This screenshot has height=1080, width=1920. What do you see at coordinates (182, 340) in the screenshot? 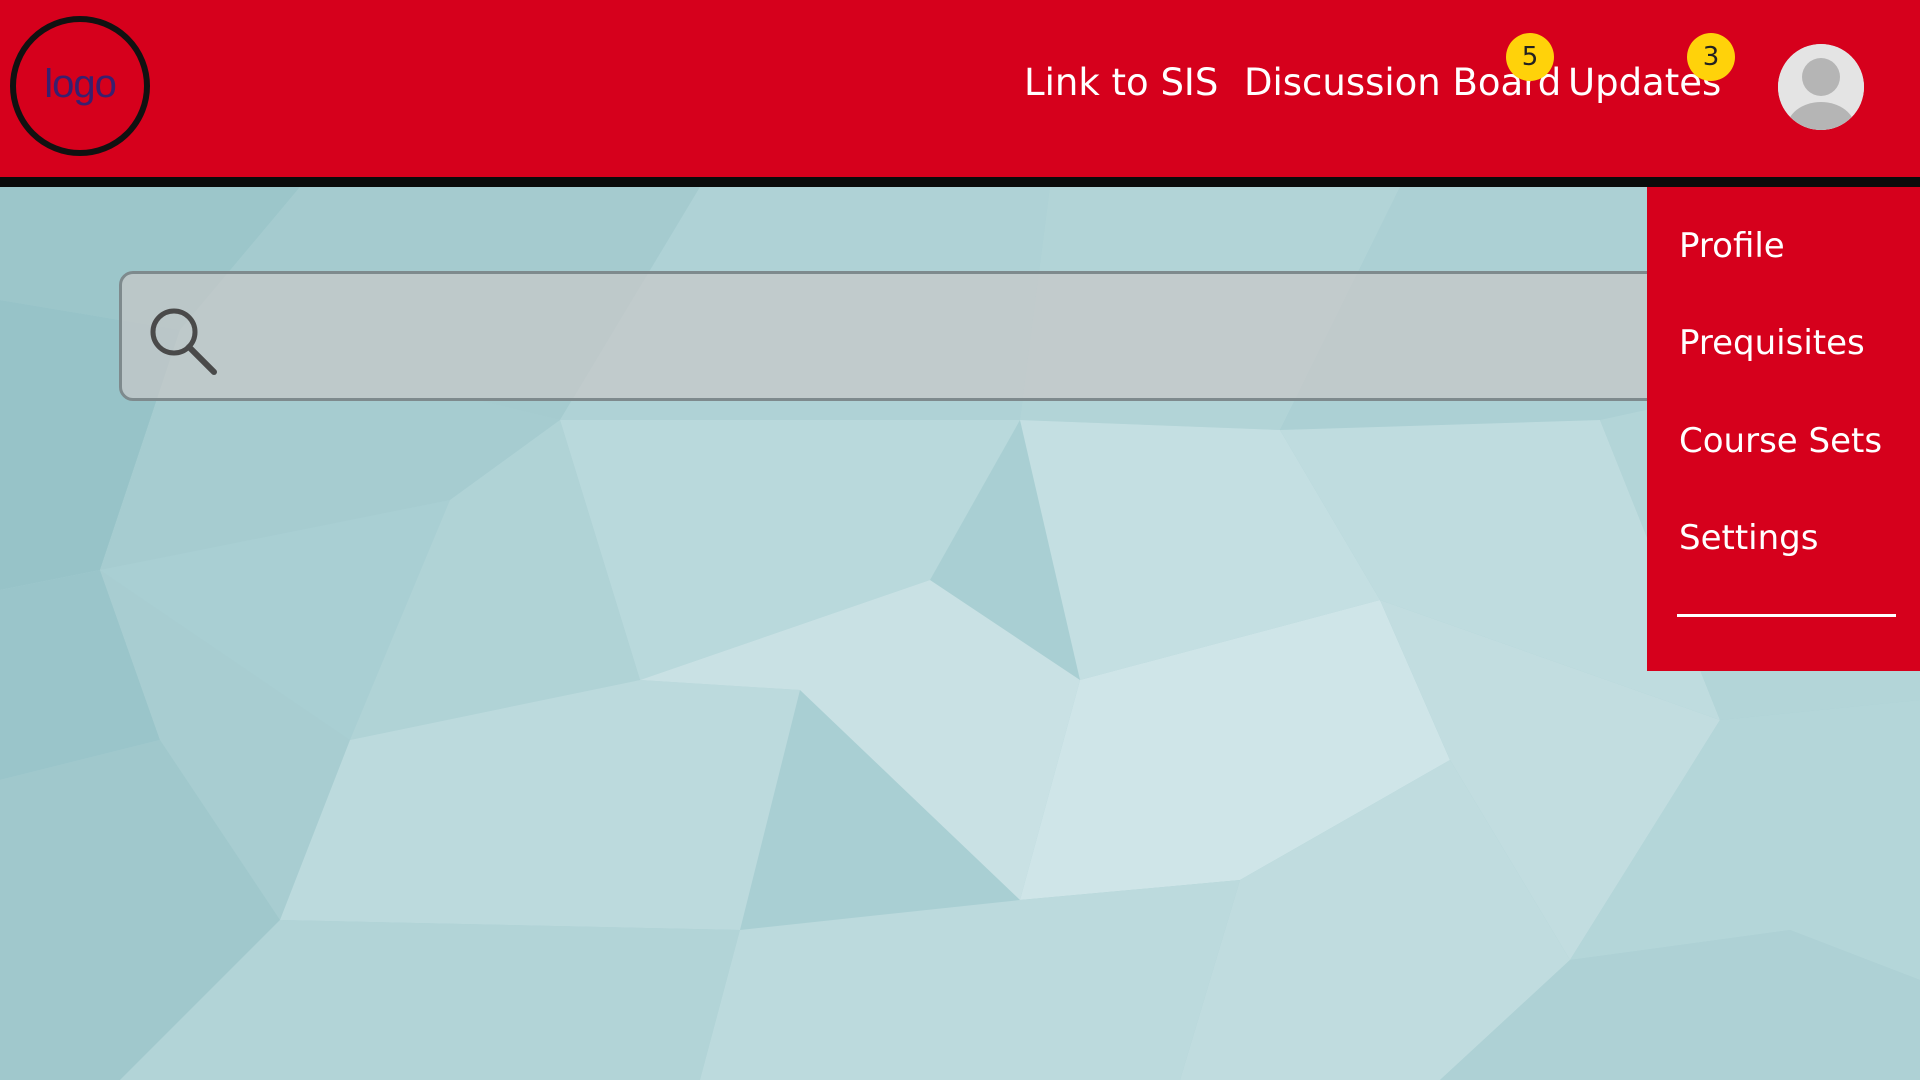
I see `search-icon` at bounding box center [182, 340].